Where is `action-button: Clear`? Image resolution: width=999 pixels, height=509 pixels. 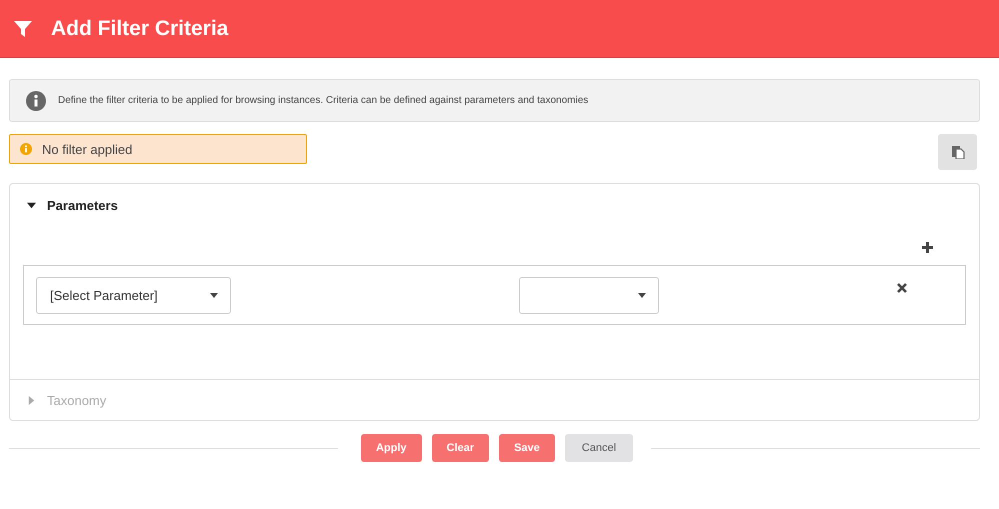
action-button: Clear is located at coordinates (461, 448).